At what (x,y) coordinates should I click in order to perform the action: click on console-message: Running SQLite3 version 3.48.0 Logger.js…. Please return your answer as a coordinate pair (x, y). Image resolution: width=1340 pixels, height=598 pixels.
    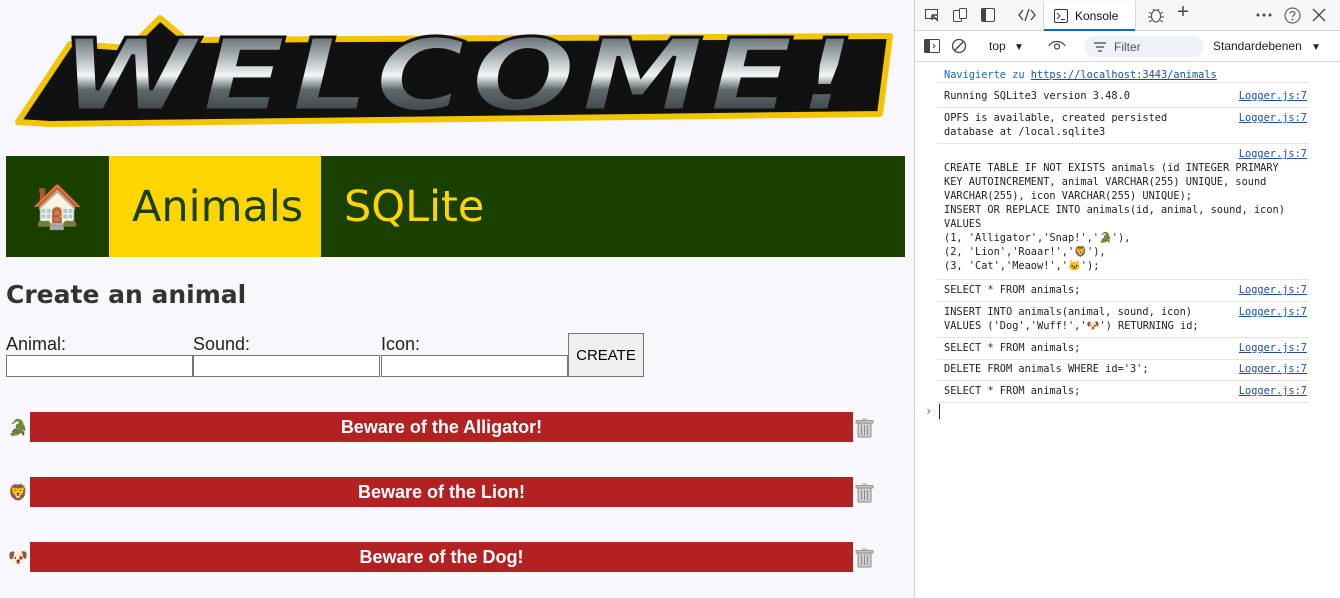
    Looking at the image, I should click on (1123, 98).